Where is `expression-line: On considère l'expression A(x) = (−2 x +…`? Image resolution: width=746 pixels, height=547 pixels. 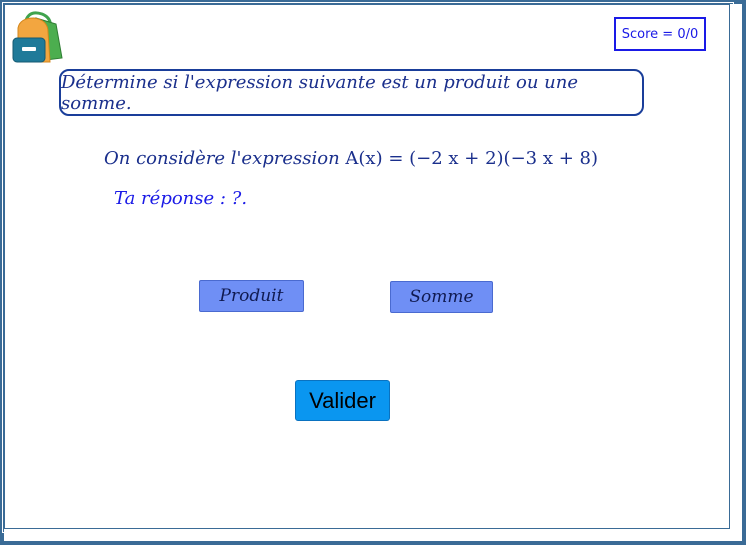
expression-line: On considère l'expression A(x) = (−2 x +… is located at coordinates (351, 158).